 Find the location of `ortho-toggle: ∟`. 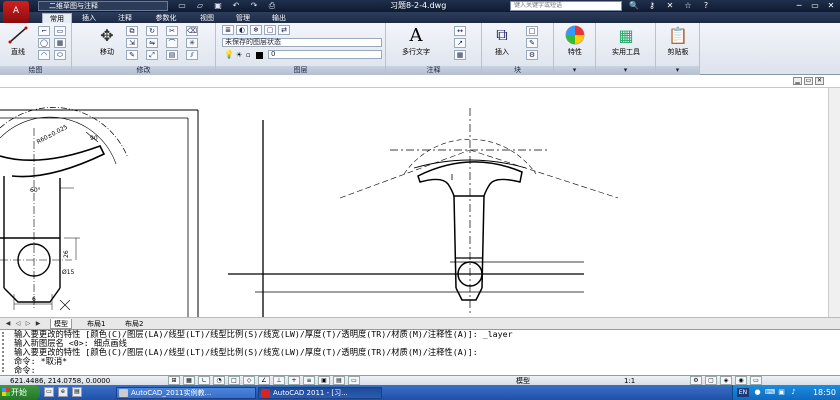

ortho-toggle: ∟ is located at coordinates (204, 380).